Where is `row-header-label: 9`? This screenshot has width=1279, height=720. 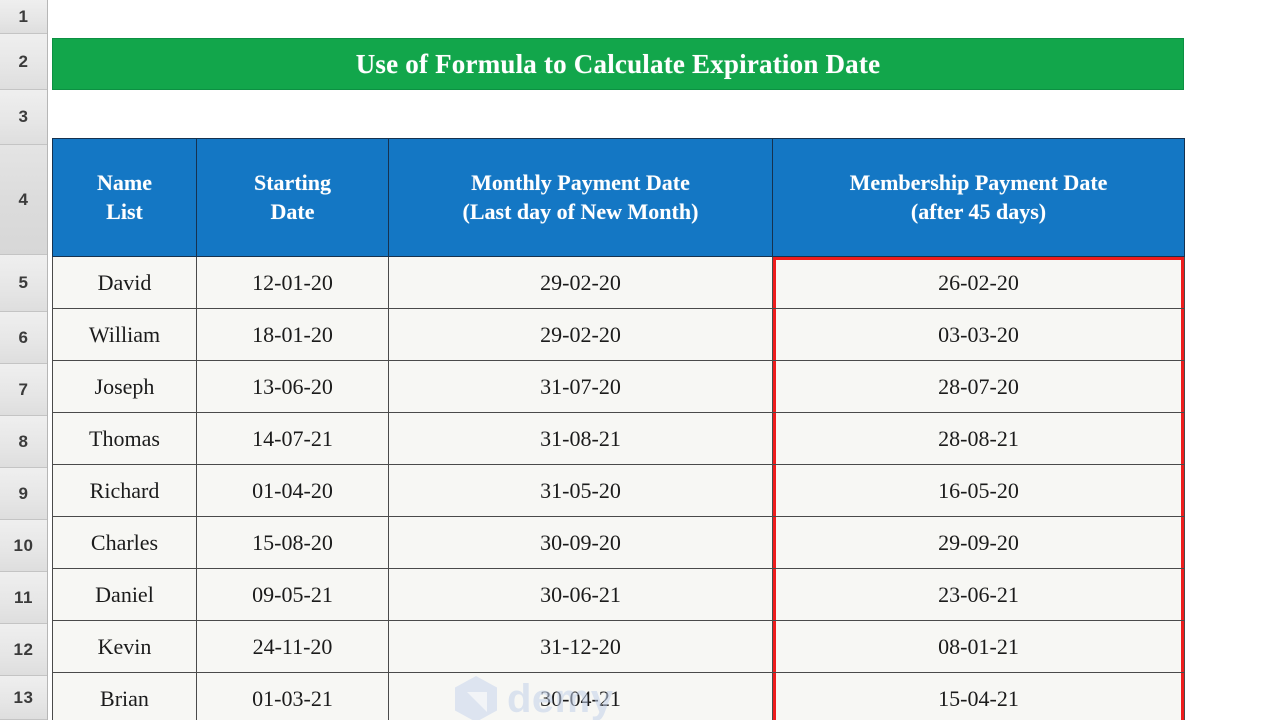
row-header-label: 9 is located at coordinates (23, 493).